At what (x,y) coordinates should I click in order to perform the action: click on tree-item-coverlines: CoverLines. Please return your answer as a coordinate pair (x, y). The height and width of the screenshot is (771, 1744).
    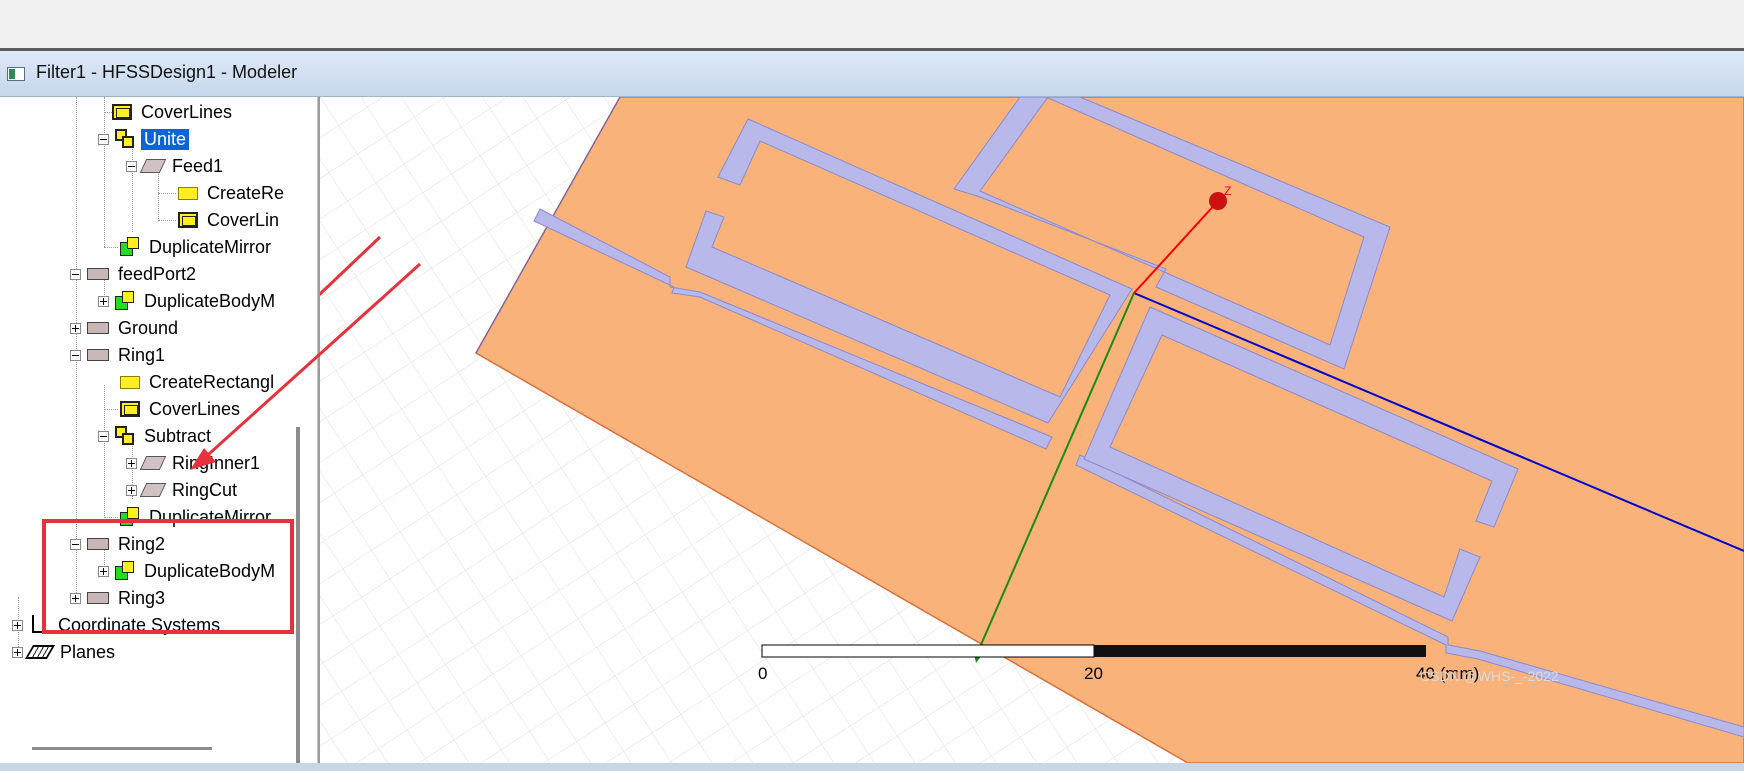
    Looking at the image, I should click on (173, 112).